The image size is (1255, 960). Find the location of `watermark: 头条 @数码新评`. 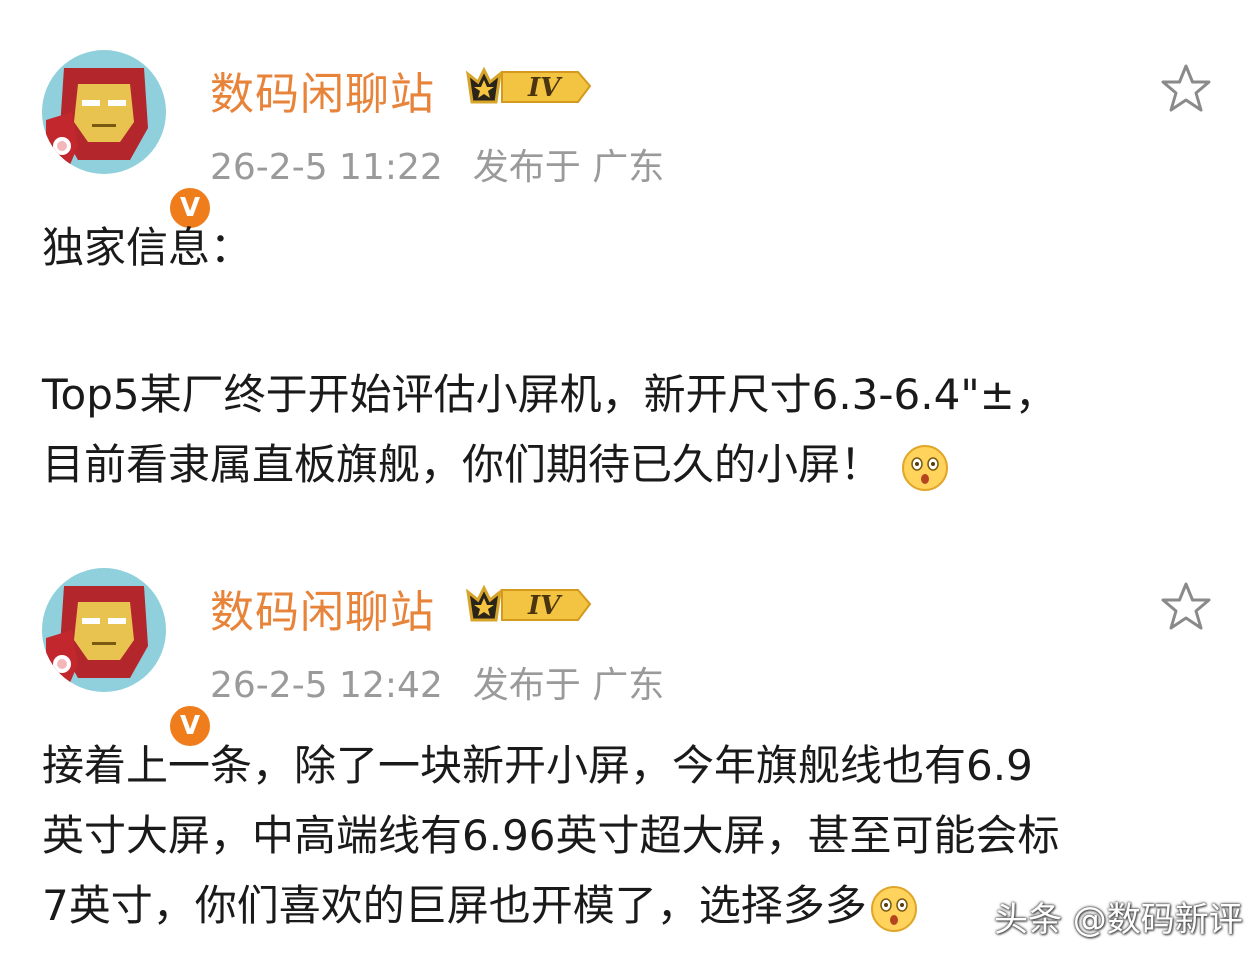

watermark: 头条 @数码新评 is located at coordinates (1118, 920).